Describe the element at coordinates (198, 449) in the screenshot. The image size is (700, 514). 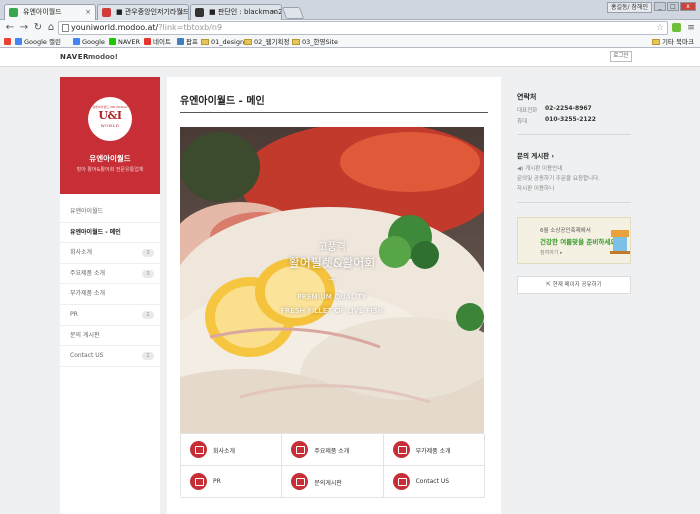
I see `company-icon` at that location.